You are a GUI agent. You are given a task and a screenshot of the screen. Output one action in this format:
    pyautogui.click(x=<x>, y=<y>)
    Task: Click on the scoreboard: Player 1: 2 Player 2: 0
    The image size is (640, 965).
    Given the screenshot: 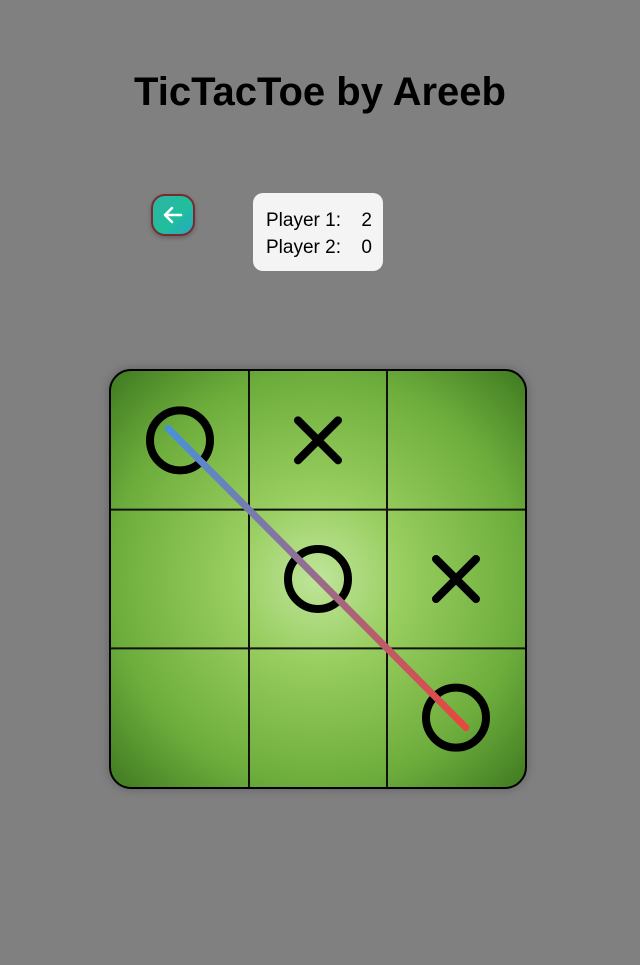 What is the action you would take?
    pyautogui.click(x=318, y=232)
    